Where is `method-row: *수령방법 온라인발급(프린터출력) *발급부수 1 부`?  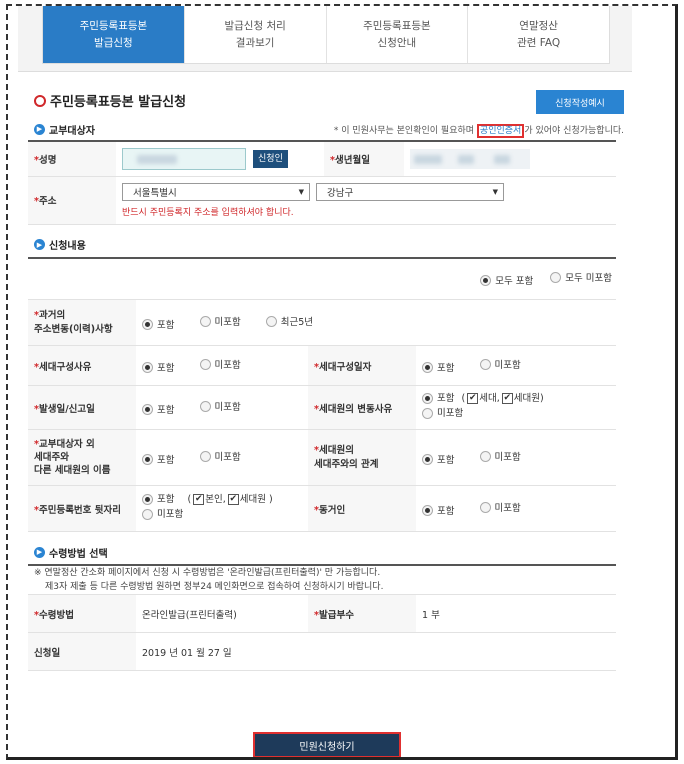 method-row: *수령방법 온라인발급(프린터출력) *발급부수 1 부 is located at coordinates (322, 613).